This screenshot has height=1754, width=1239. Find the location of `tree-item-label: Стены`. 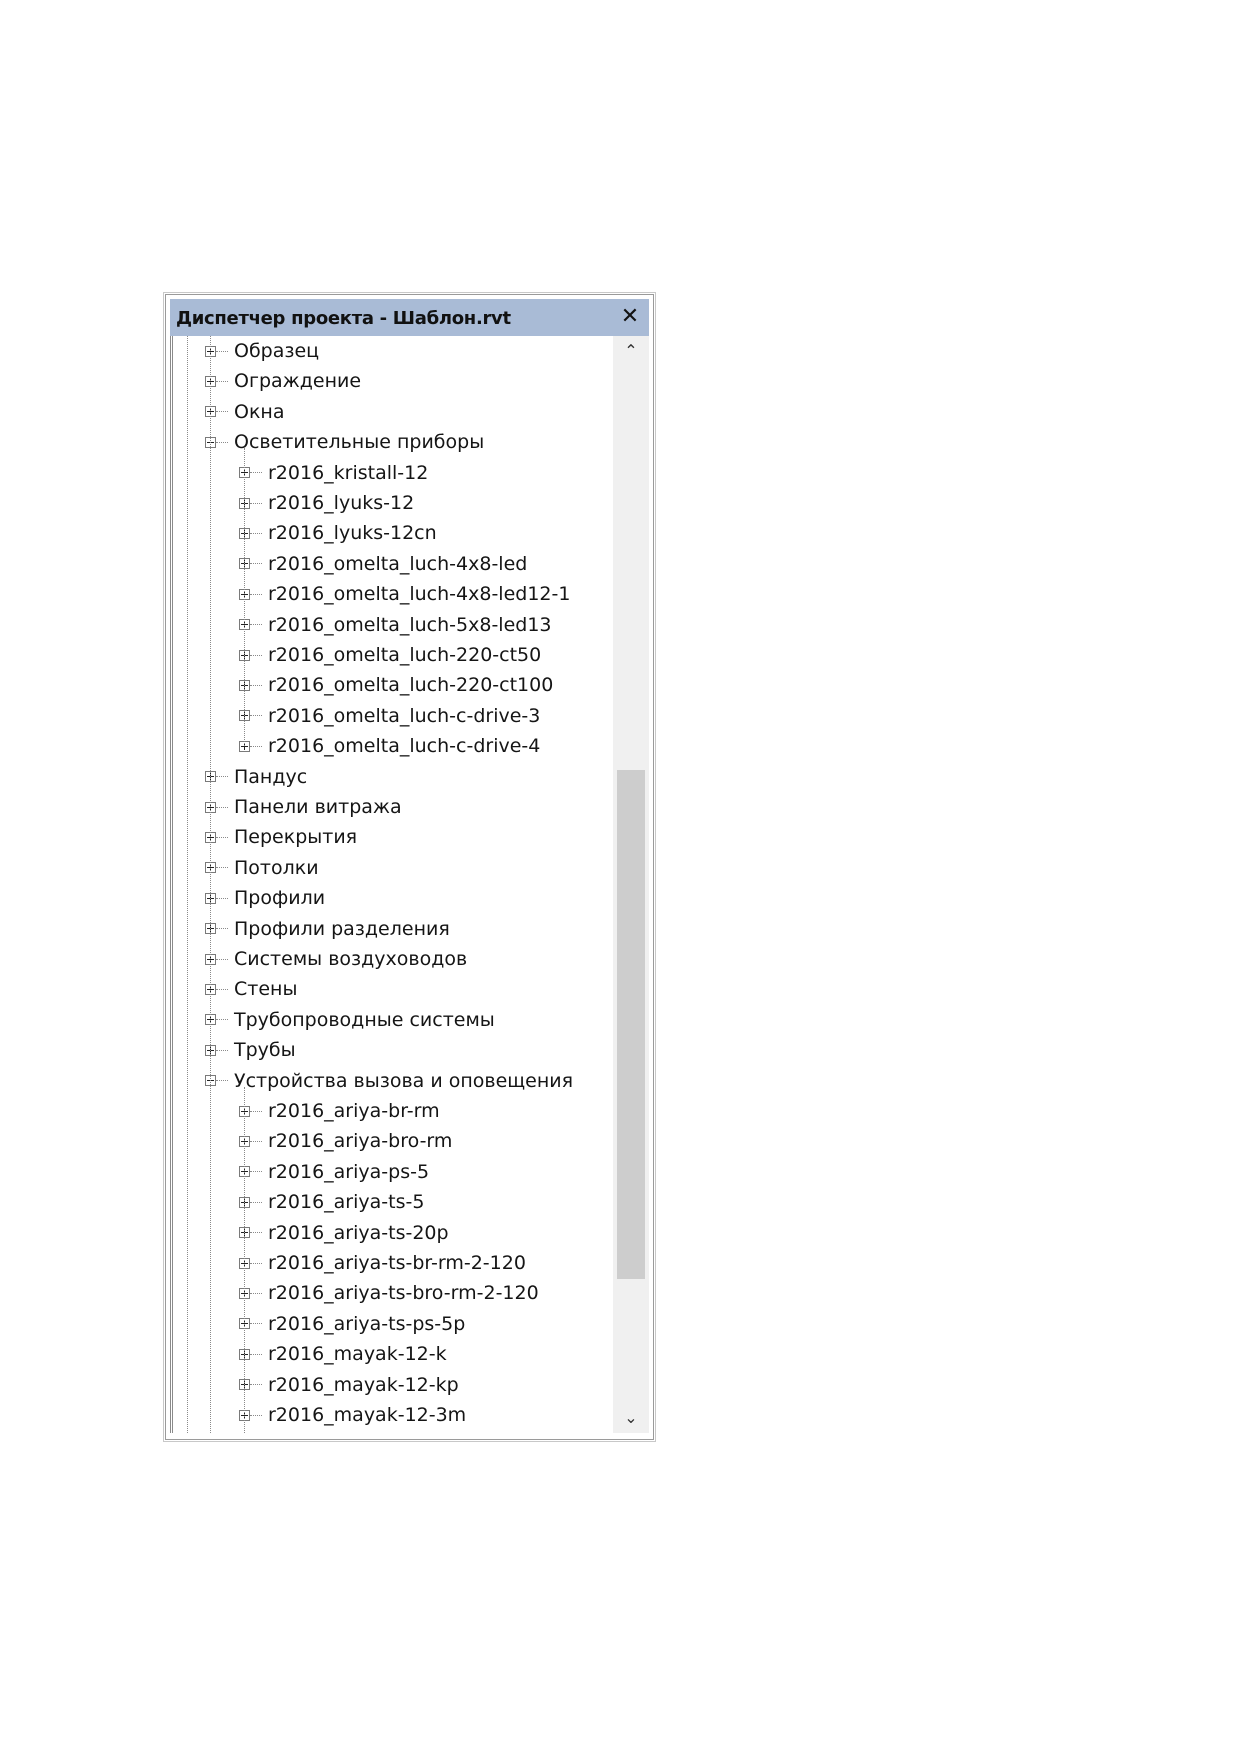

tree-item-label: Стены is located at coordinates (266, 989).